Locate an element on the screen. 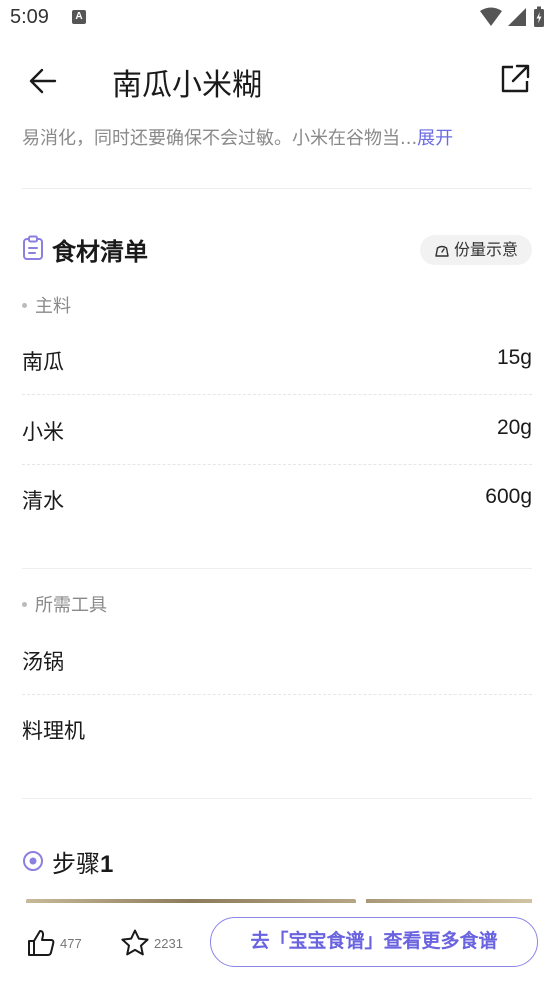 This screenshot has height=984, width=554. step-number: 1 is located at coordinates (107, 864).